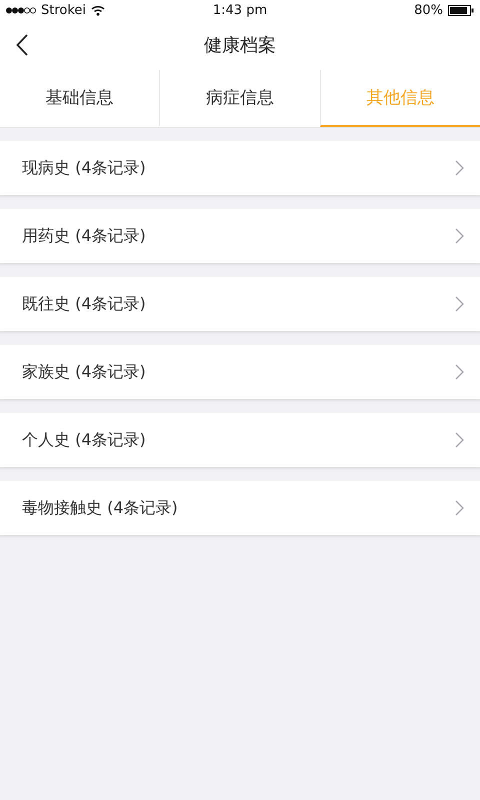  I want to click on record-row: 现病史 (4条记录), so click(240, 168).